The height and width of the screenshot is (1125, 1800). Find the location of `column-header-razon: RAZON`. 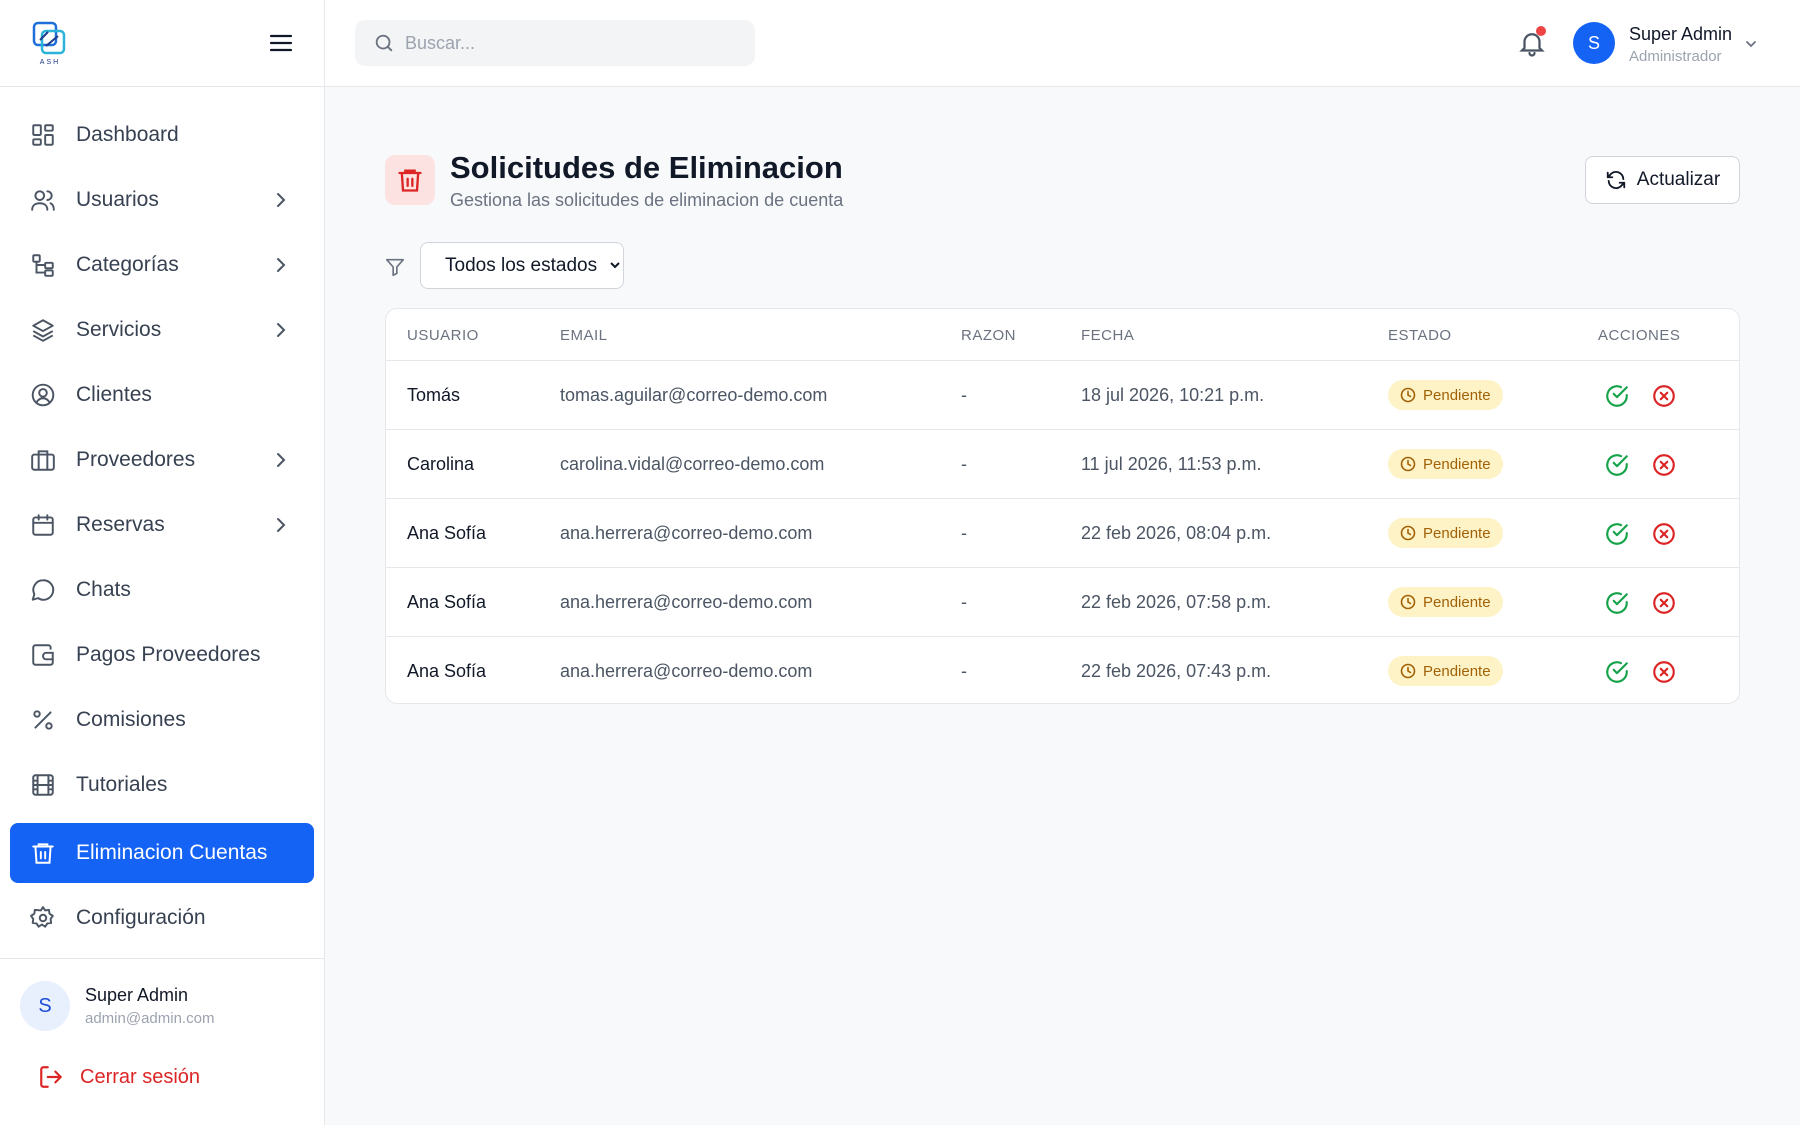

column-header-razon: RAZON is located at coordinates (988, 335).